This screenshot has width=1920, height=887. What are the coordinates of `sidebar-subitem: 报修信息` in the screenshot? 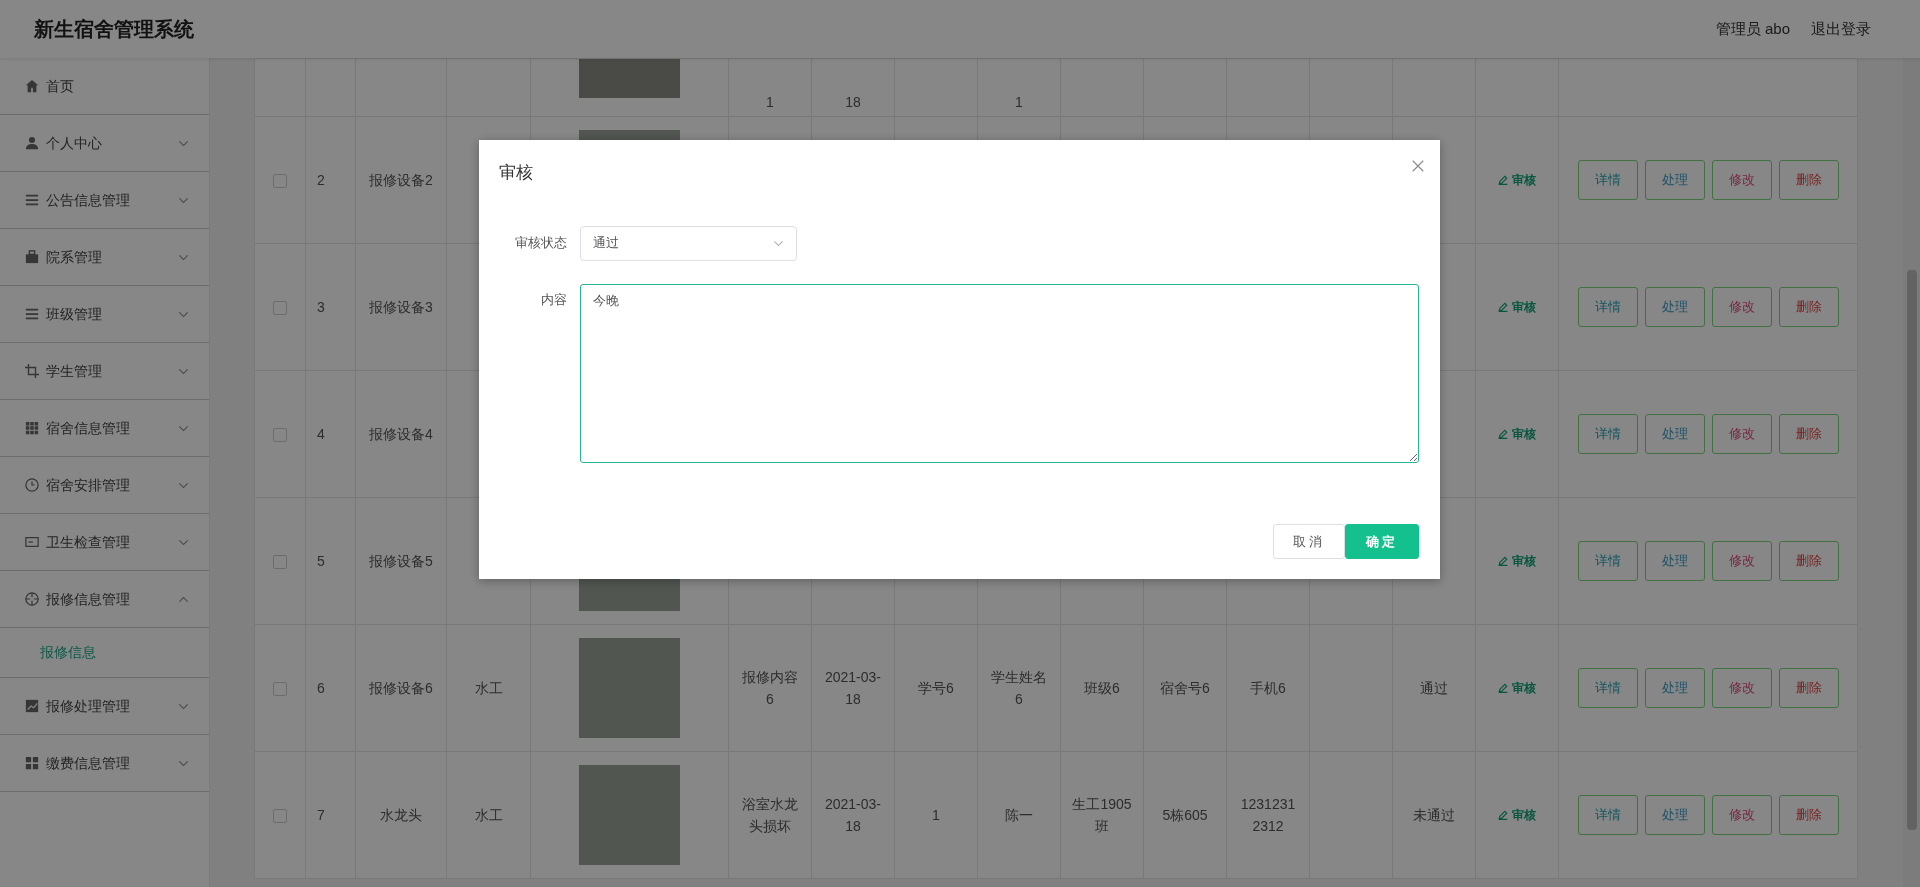 It's located at (104, 653).